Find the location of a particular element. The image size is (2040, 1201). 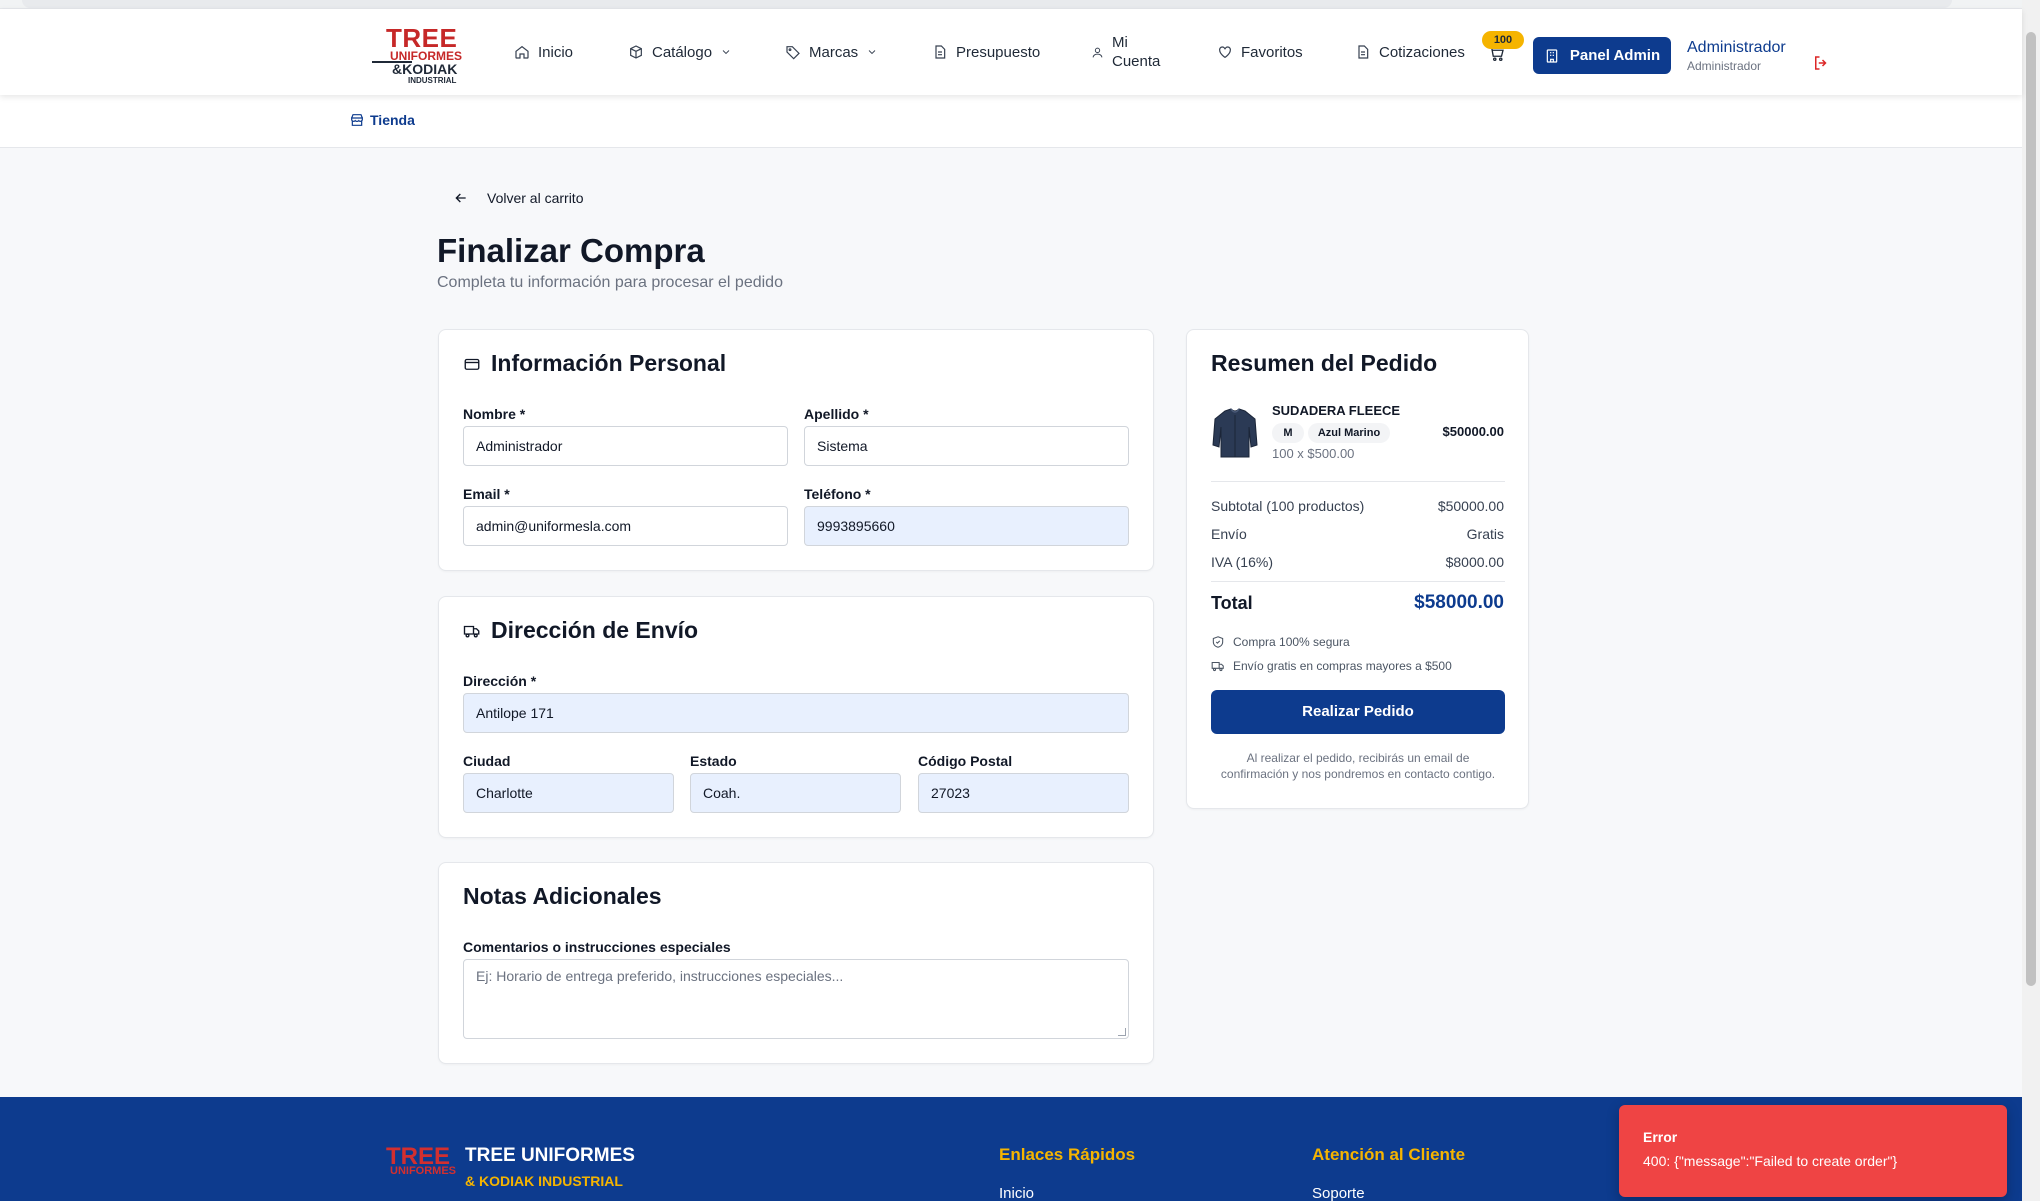

user-name: Administrador is located at coordinates (1736, 48).